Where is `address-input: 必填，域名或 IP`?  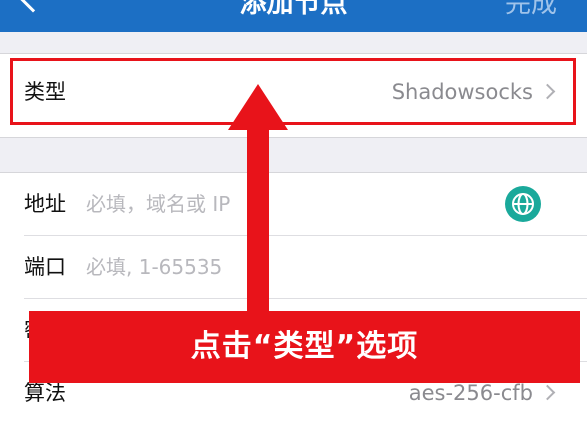
address-input: 必填，域名或 IP is located at coordinates (158, 204).